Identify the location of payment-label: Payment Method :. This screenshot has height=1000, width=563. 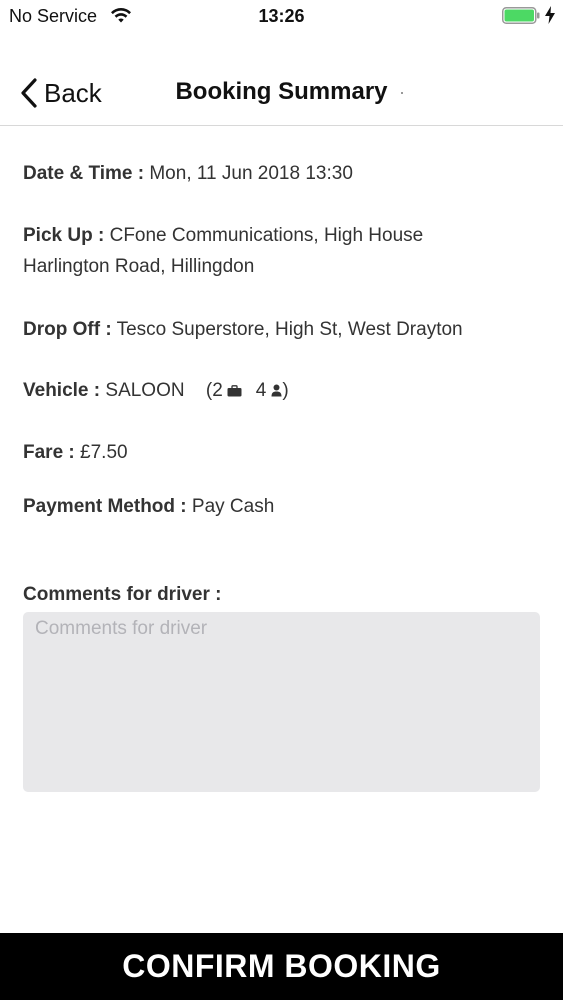
(105, 506).